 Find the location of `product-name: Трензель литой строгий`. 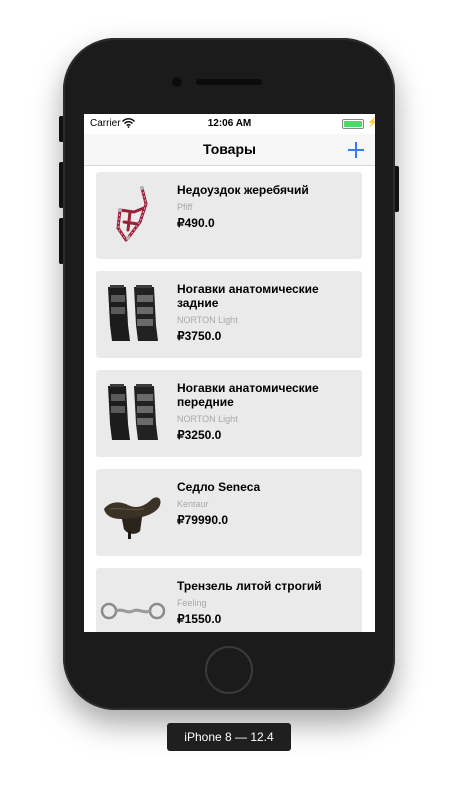

product-name: Трензель литой строгий is located at coordinates (249, 586).